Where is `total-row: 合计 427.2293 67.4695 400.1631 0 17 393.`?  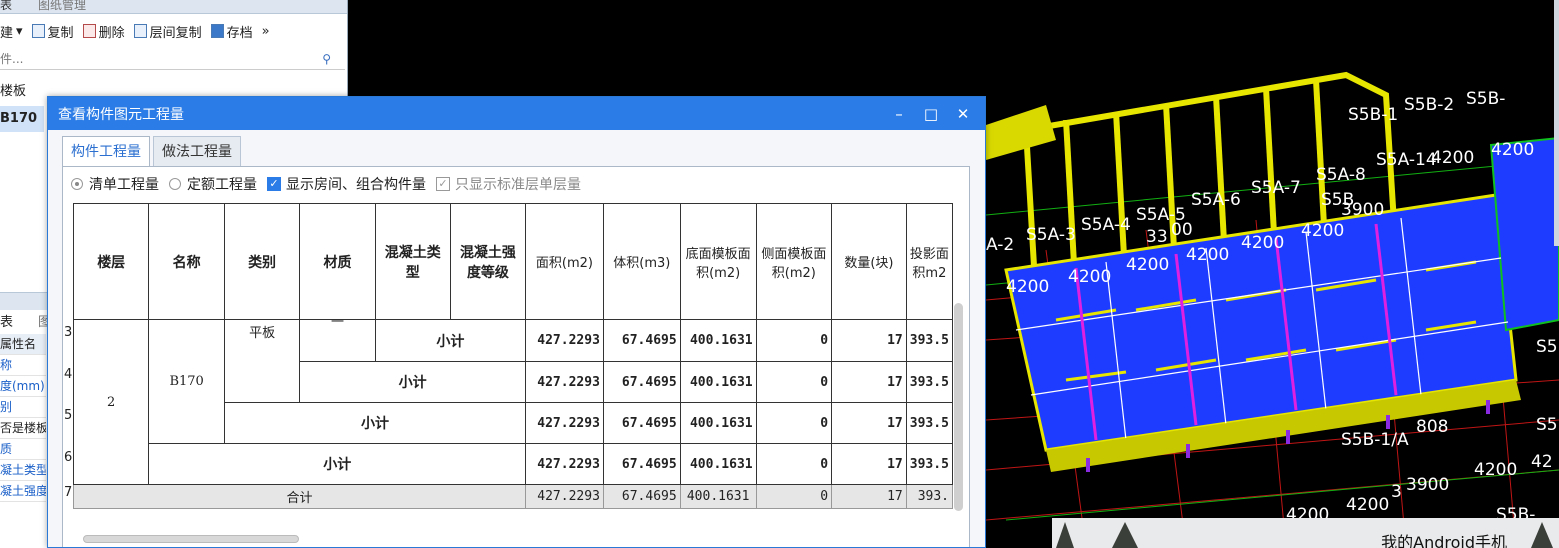
total-row: 合计 427.2293 67.4695 400.1631 0 17 393. is located at coordinates (513, 496).